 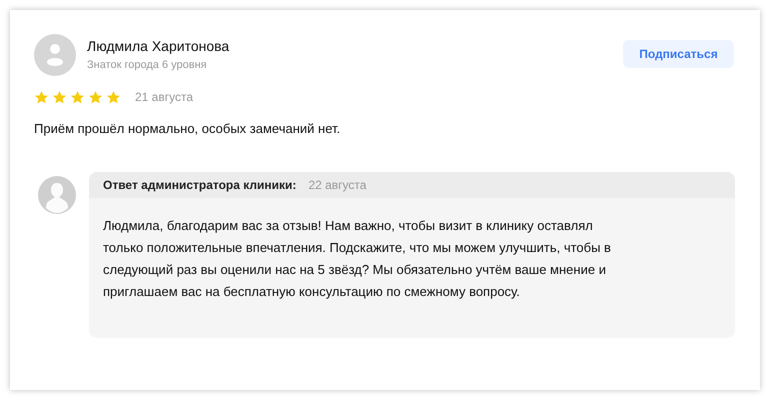 What do you see at coordinates (57, 195) in the screenshot?
I see `admin-avatar-icon` at bounding box center [57, 195].